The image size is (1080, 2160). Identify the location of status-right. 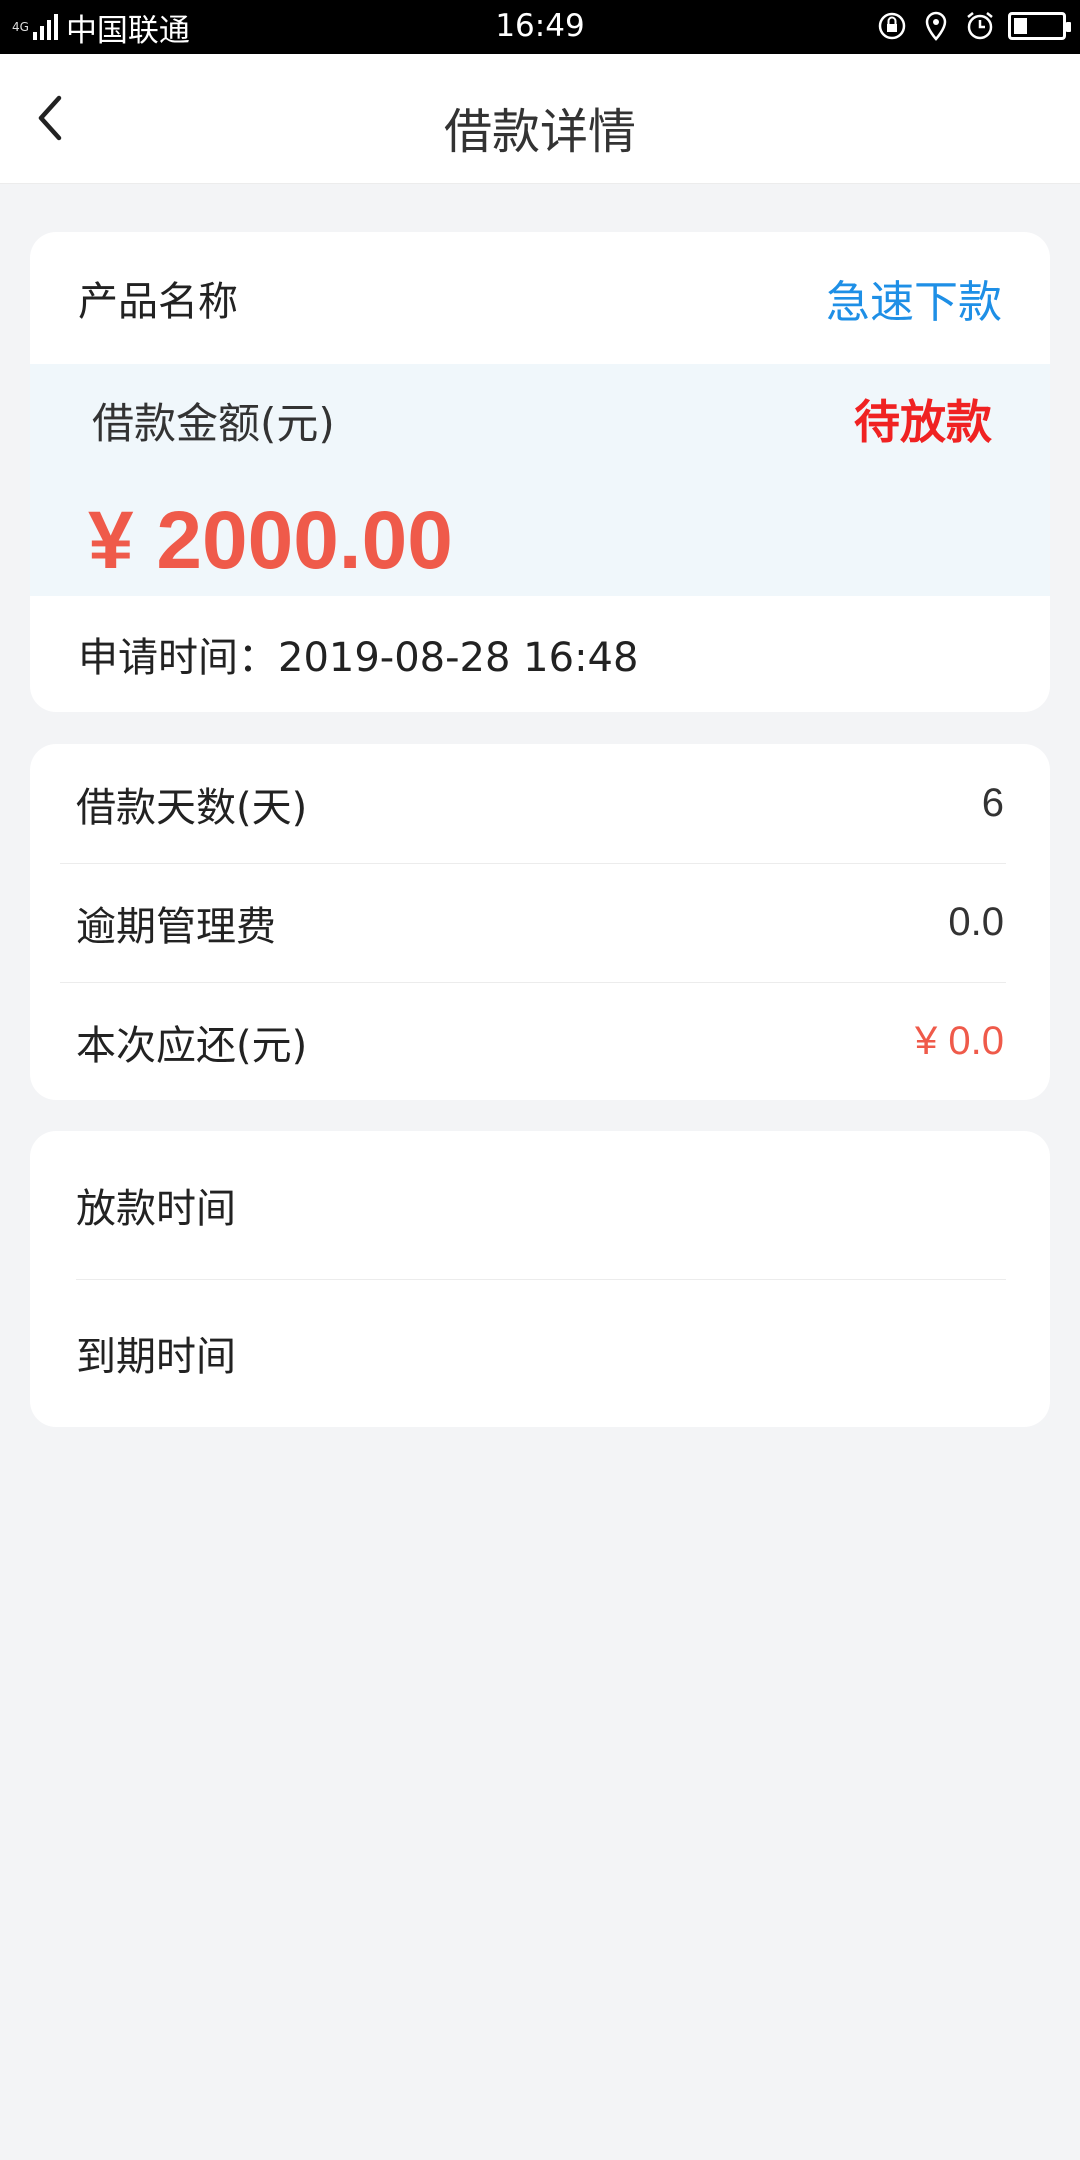
(973, 26).